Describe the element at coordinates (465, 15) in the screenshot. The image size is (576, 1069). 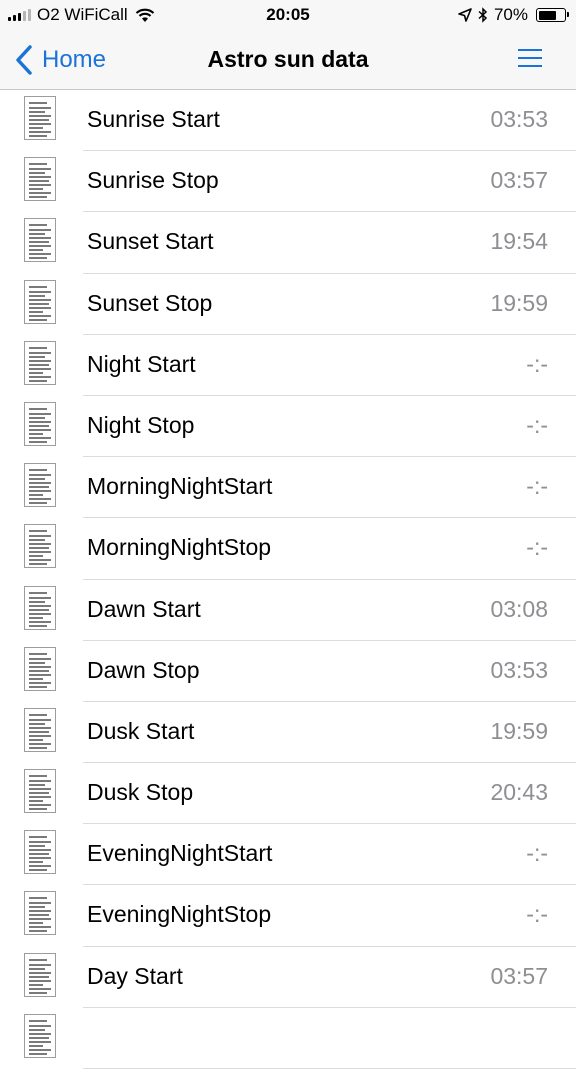
I see `location-arrow-icon` at that location.